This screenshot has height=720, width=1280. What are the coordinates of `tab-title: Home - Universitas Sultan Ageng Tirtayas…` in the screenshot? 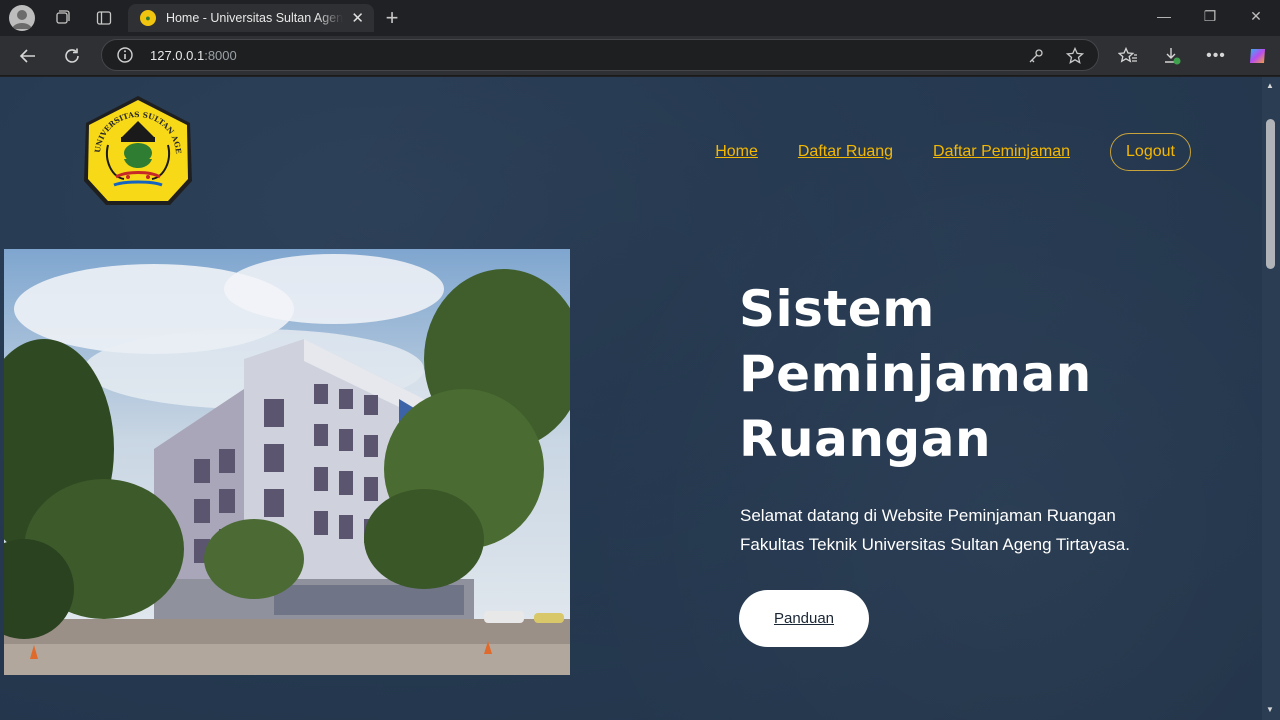 It's located at (254, 18).